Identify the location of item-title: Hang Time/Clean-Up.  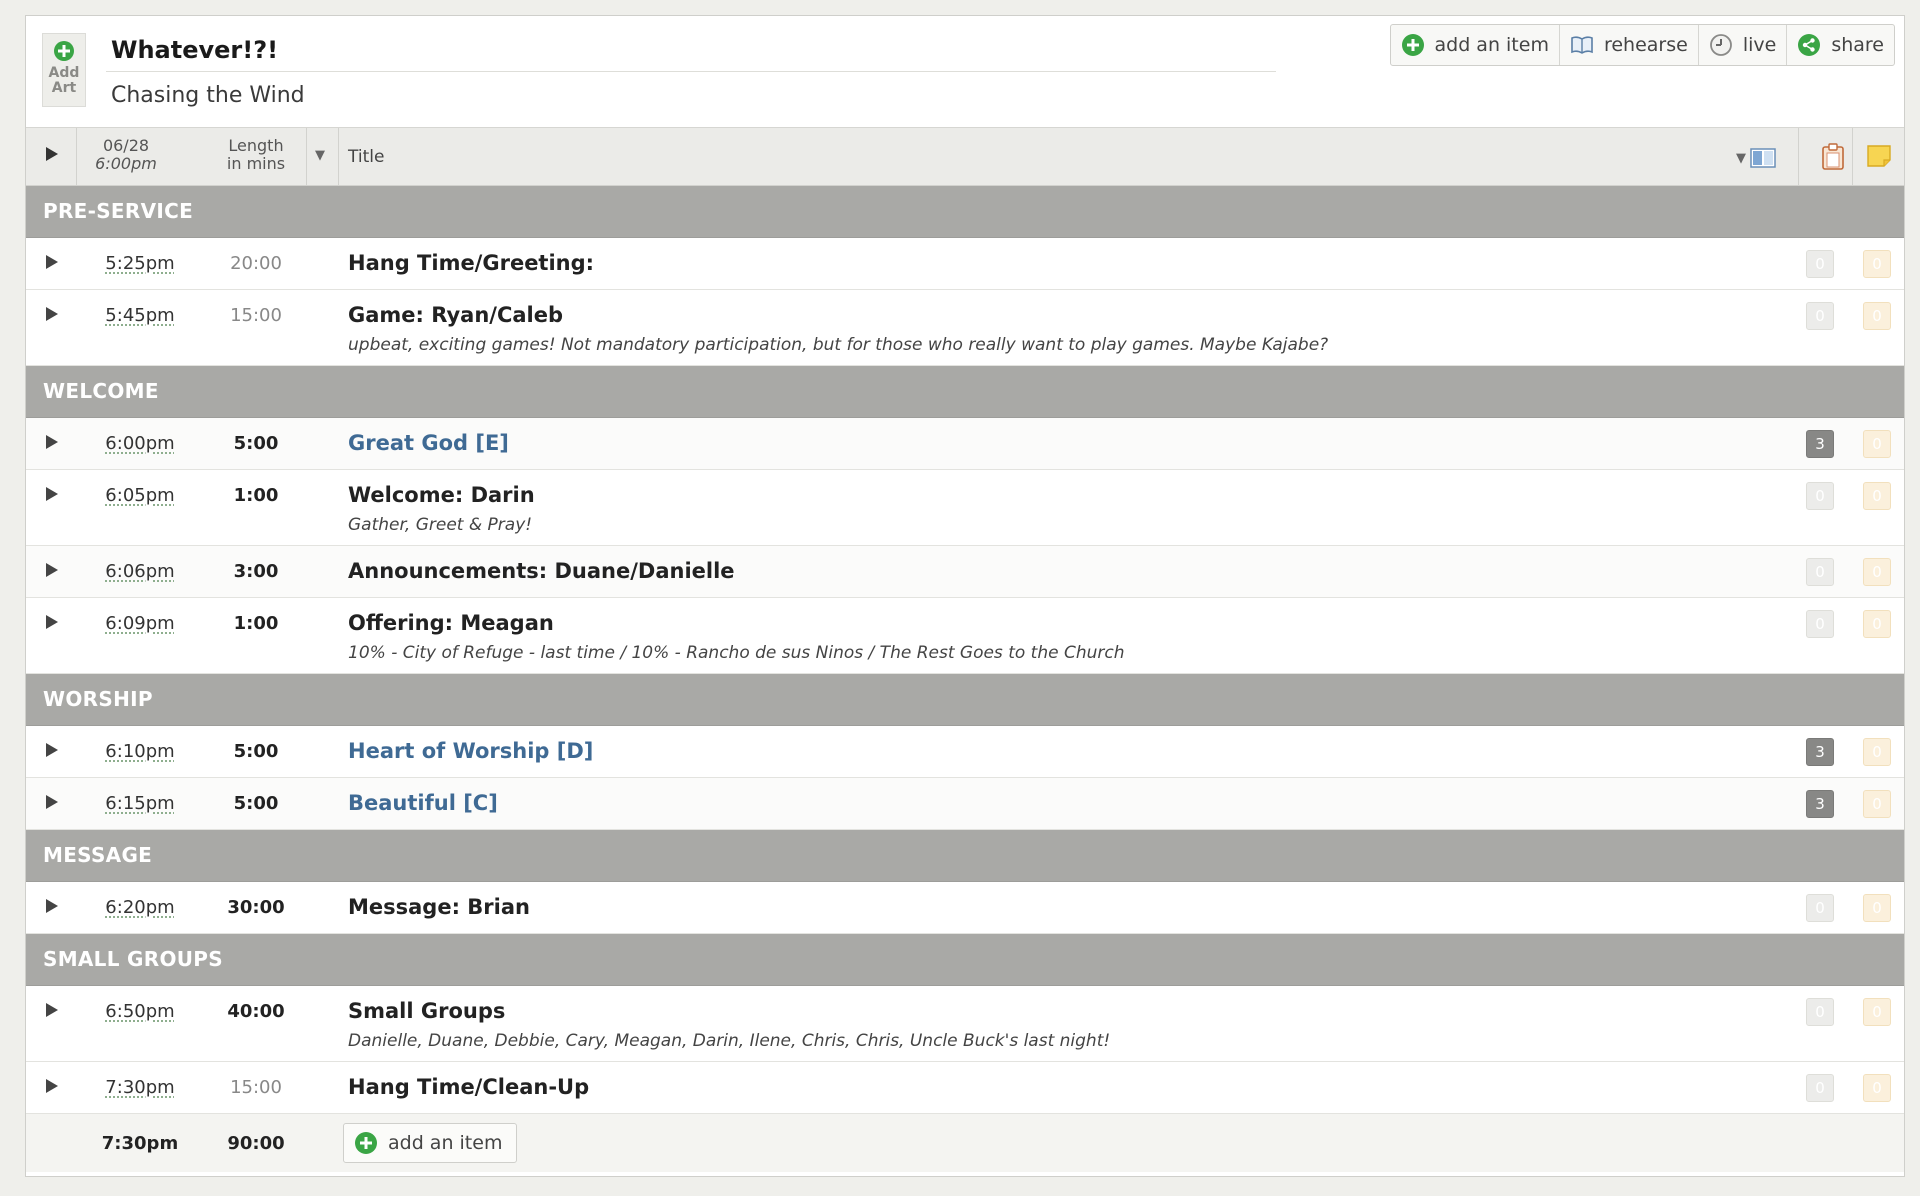
(468, 1087).